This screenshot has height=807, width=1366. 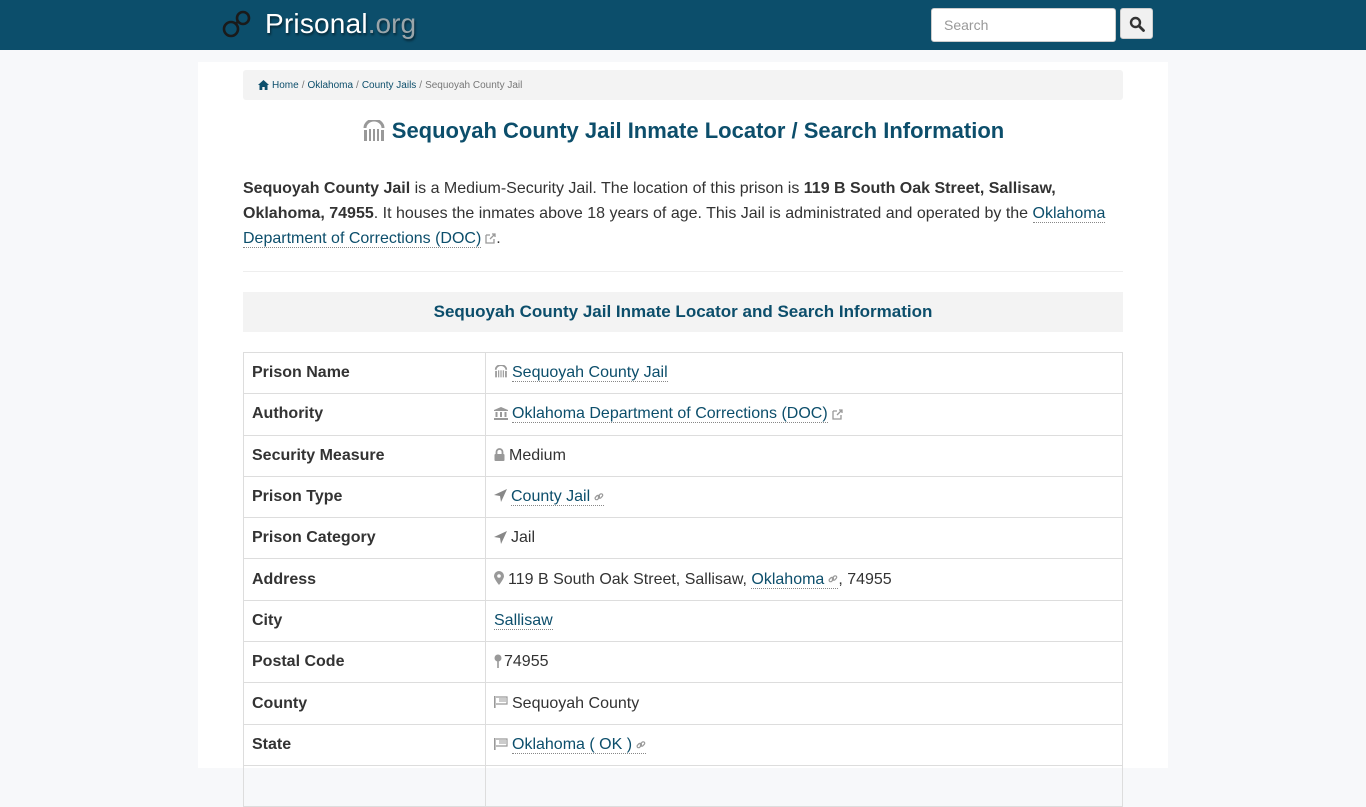 I want to click on state-value: Oklahoma ( OK ), so click(x=572, y=744).